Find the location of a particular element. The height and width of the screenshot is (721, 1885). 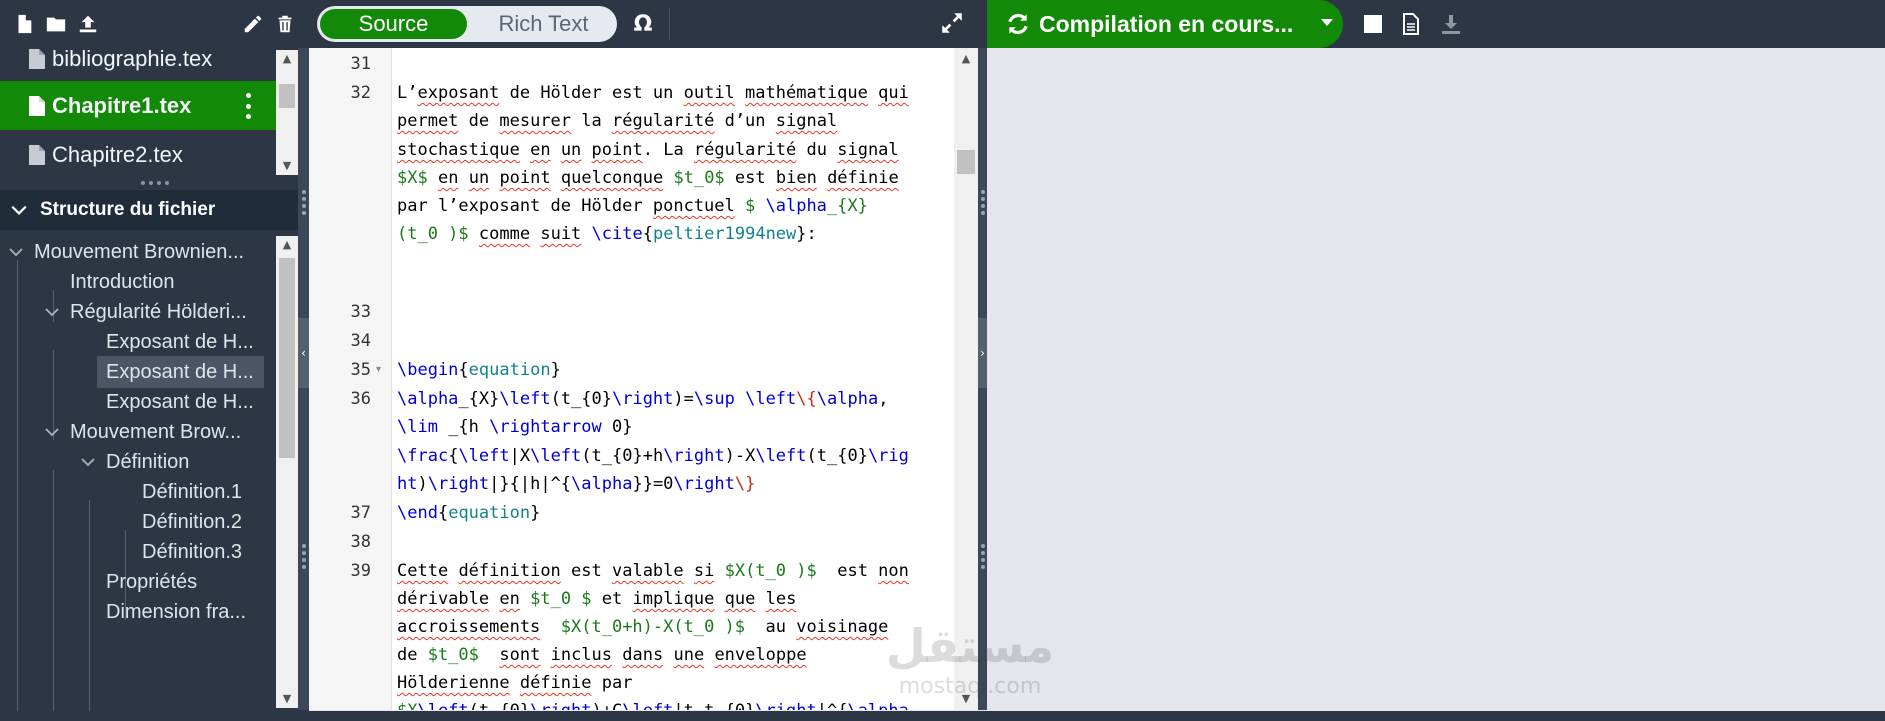

code-line: dérivable en $t_0 $ et implique que les is located at coordinates (597, 599).